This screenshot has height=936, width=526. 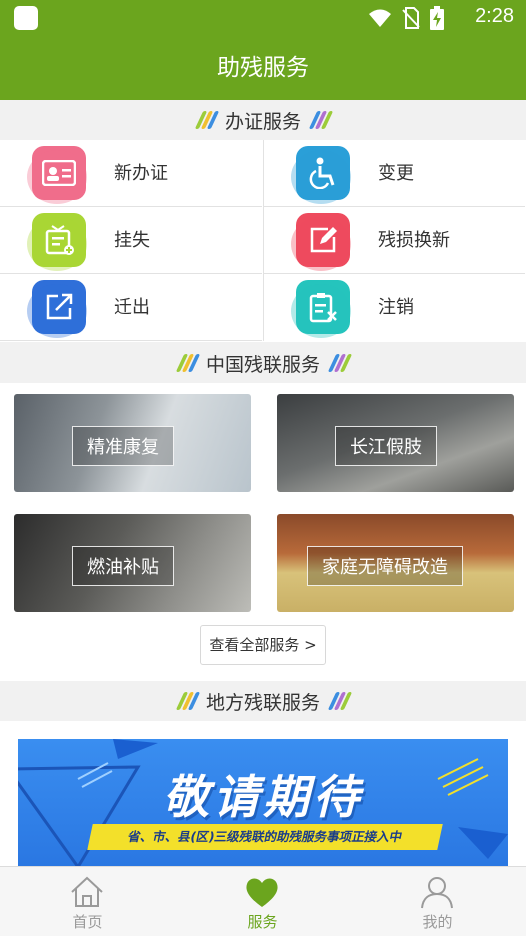 I want to click on tab-label: 服务, so click(x=262, y=922).